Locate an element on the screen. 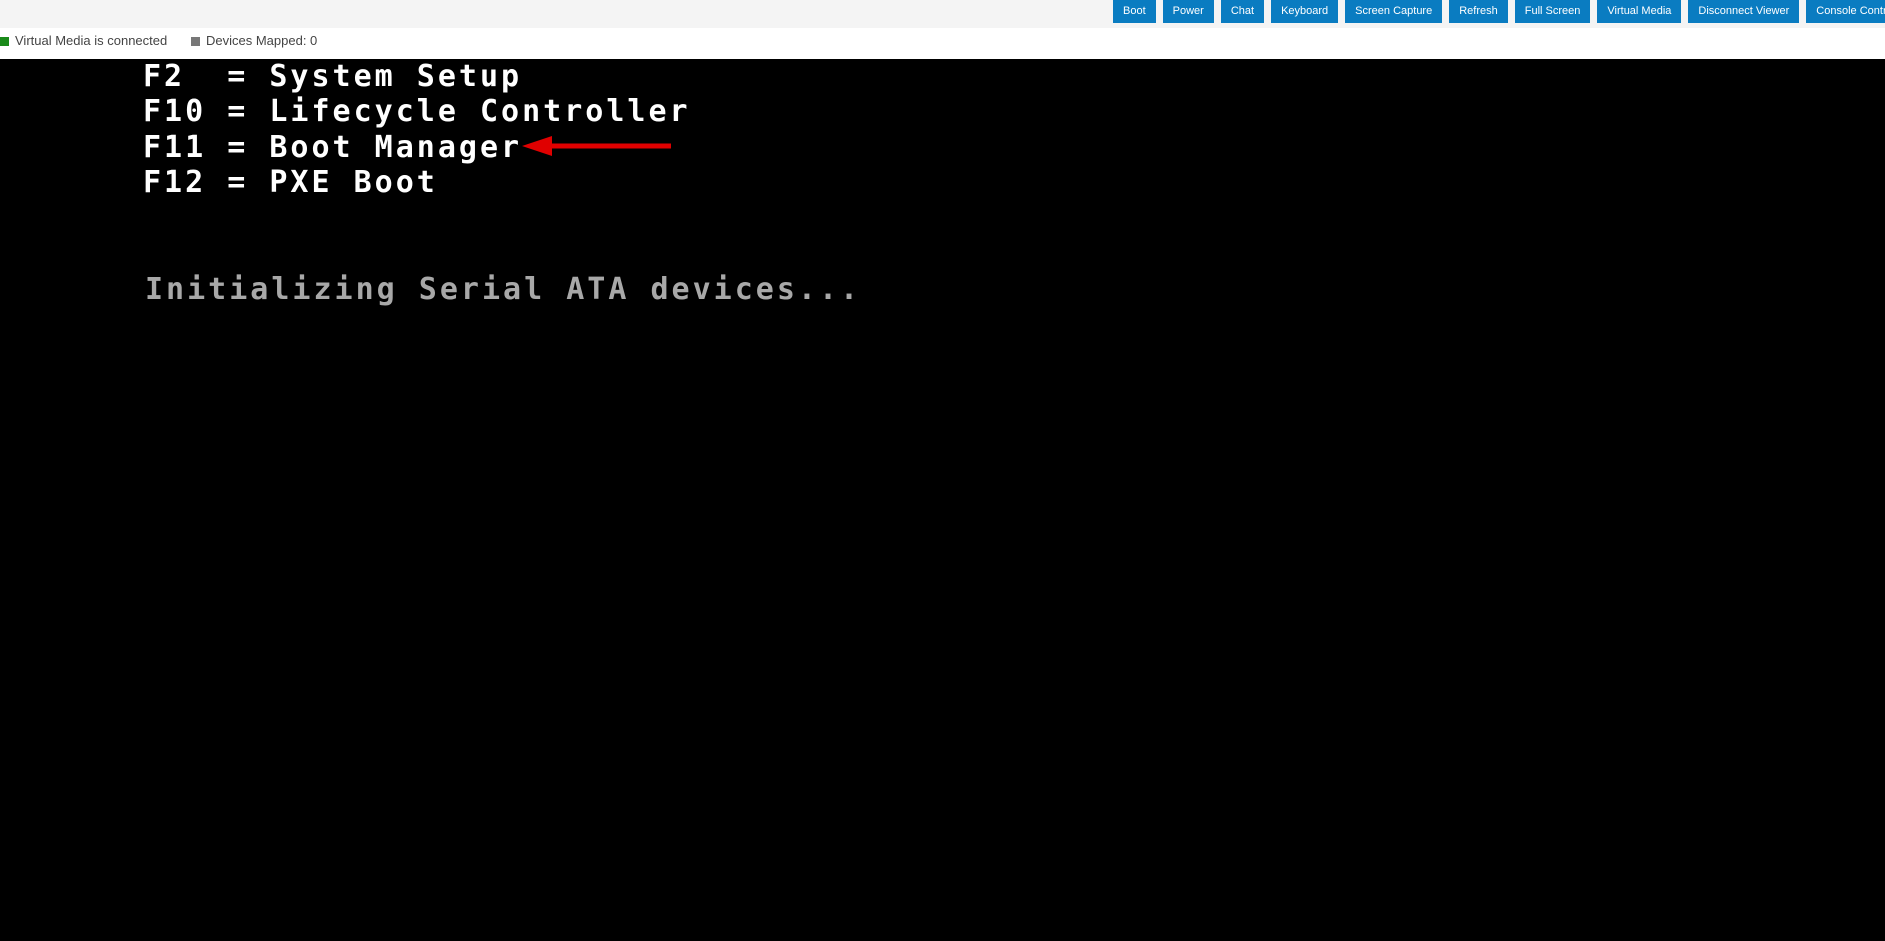 Image resolution: width=1885 pixels, height=941 pixels. devices-indicator-icon is located at coordinates (195, 41).